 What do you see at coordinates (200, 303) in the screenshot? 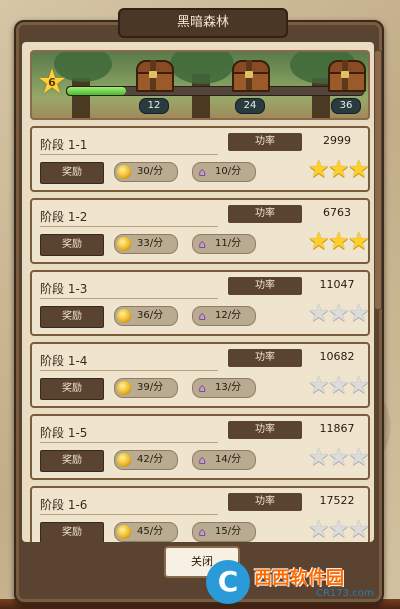
I see `stage-card: 阶段 1-3 功率 11047 奖励 36/分 ⌂ 12/分 ★ ★ ★` at bounding box center [200, 303].